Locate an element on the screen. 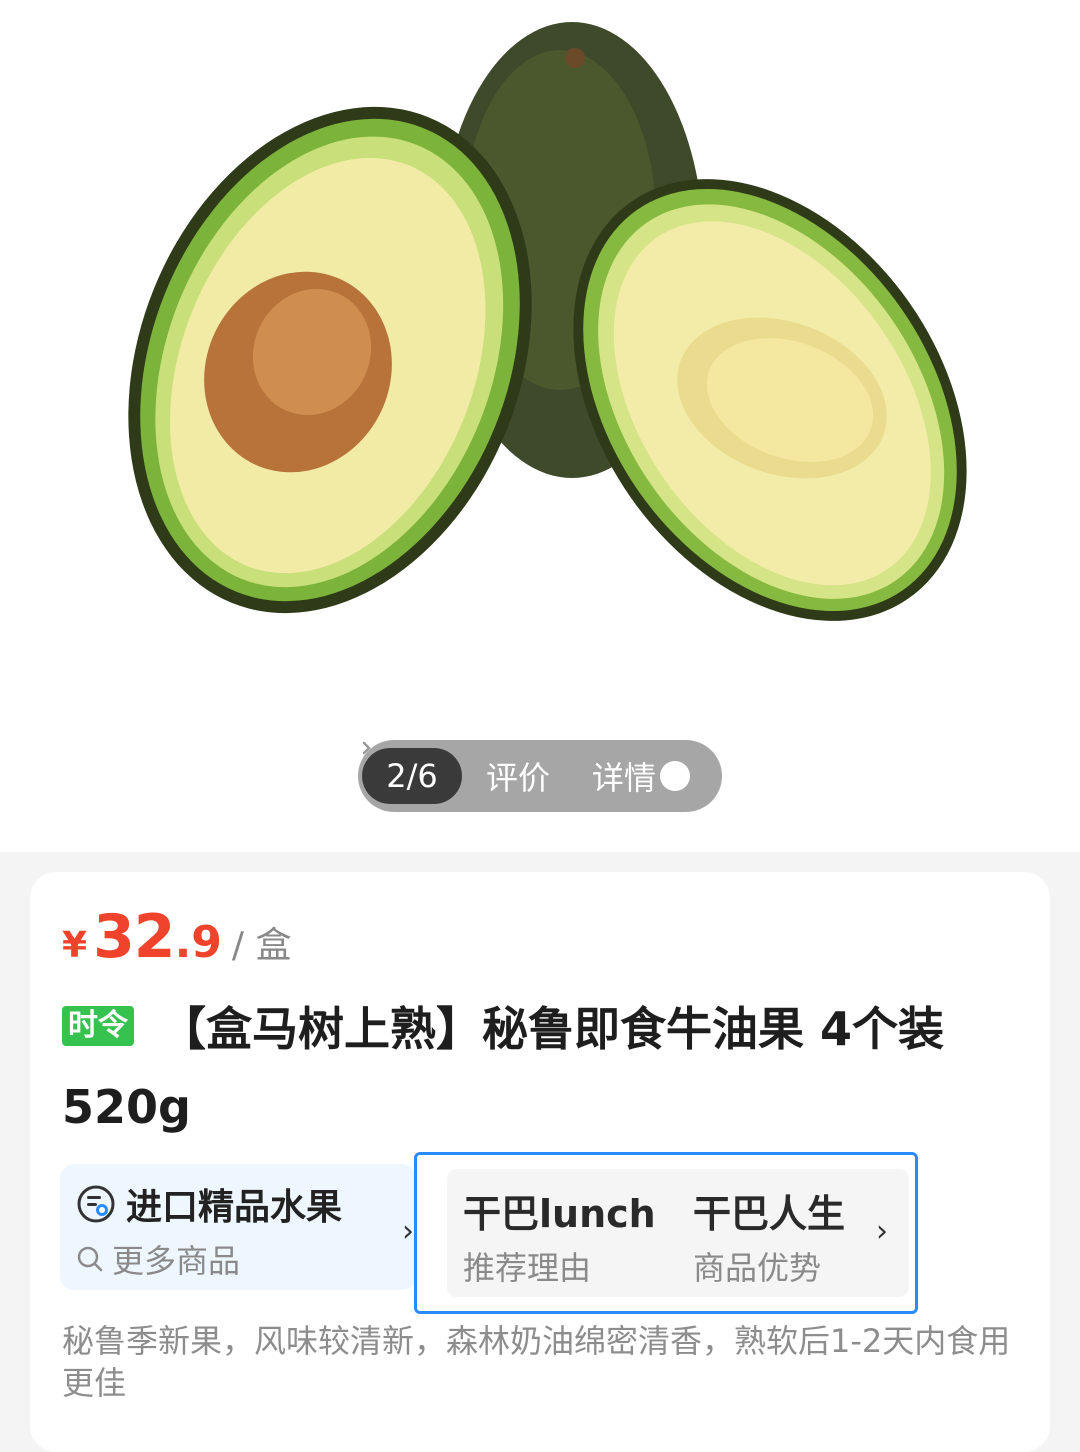 The height and width of the screenshot is (1452, 1080). recommend-item-title: 干巴lunch is located at coordinates (559, 1214).